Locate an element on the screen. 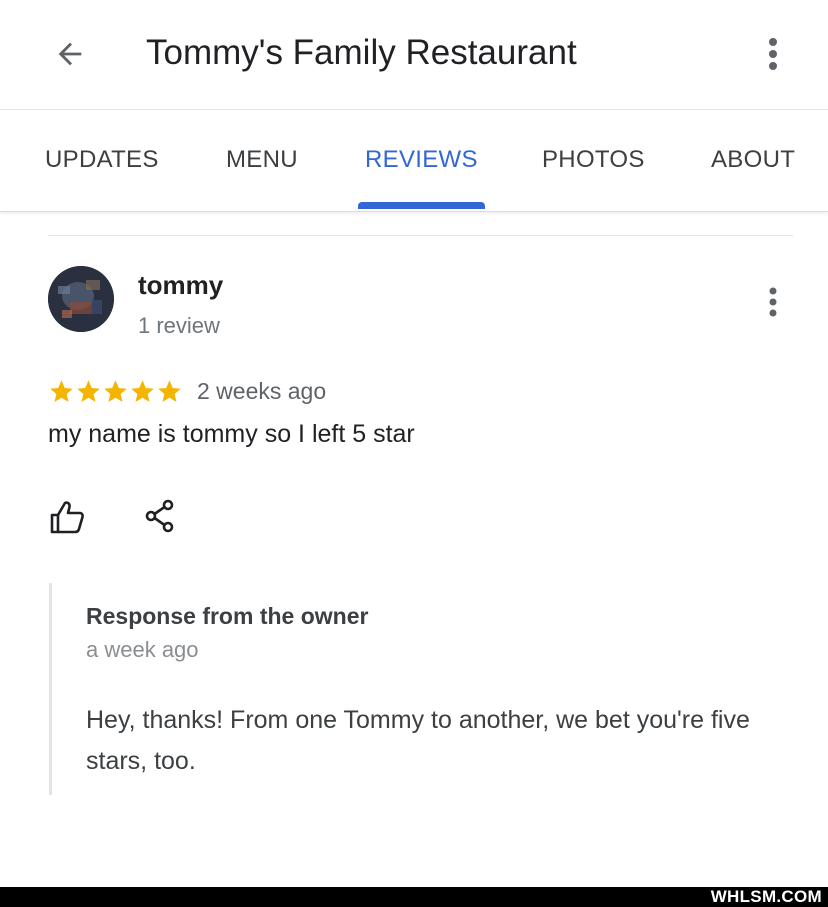 The width and height of the screenshot is (828, 907). reviewer-name: tommy is located at coordinates (180, 285).